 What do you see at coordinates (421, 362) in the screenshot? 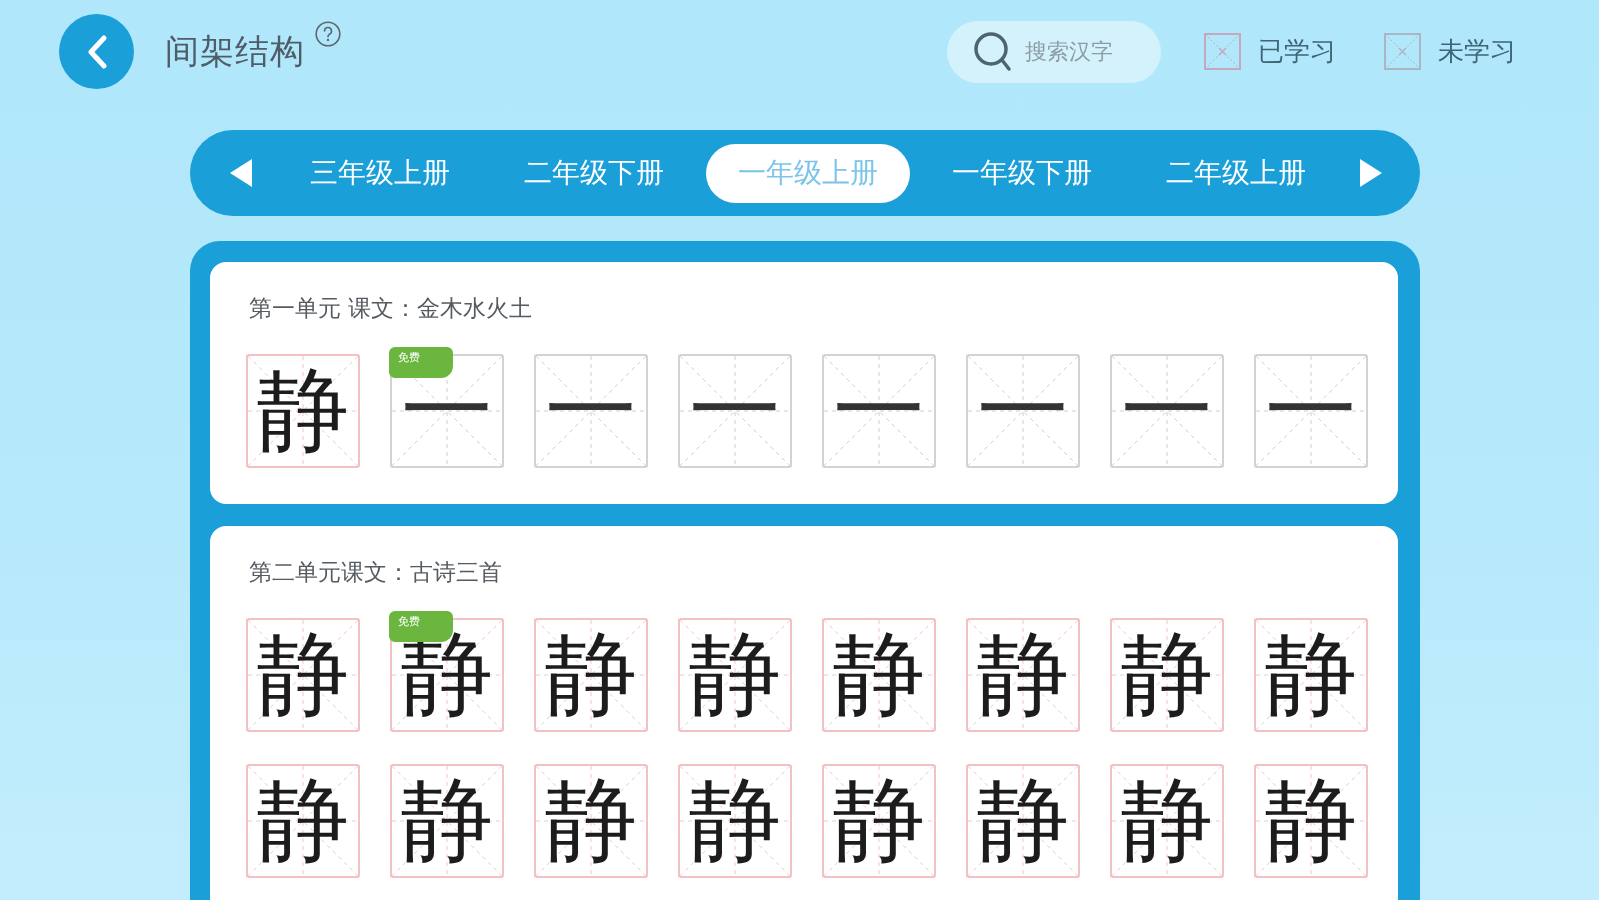
I see `free-badge: 免费` at bounding box center [421, 362].